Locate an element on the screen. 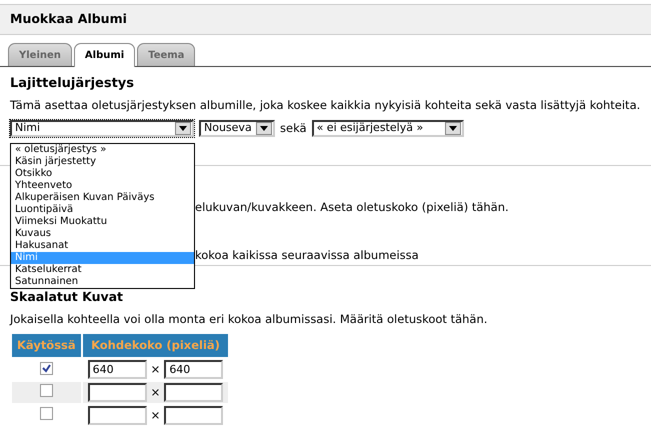  section-heading: Skaalatut Kuvat is located at coordinates (67, 297).